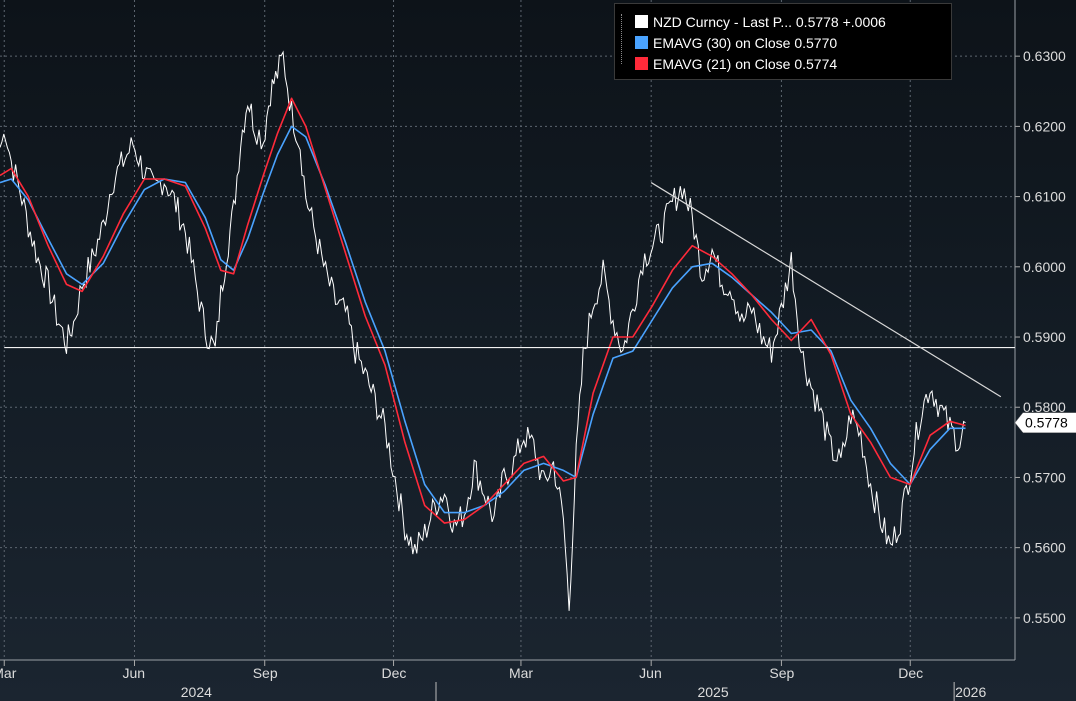  Describe the element at coordinates (1044, 618) in the screenshot. I see `y-tick-label: 0.5500` at that location.